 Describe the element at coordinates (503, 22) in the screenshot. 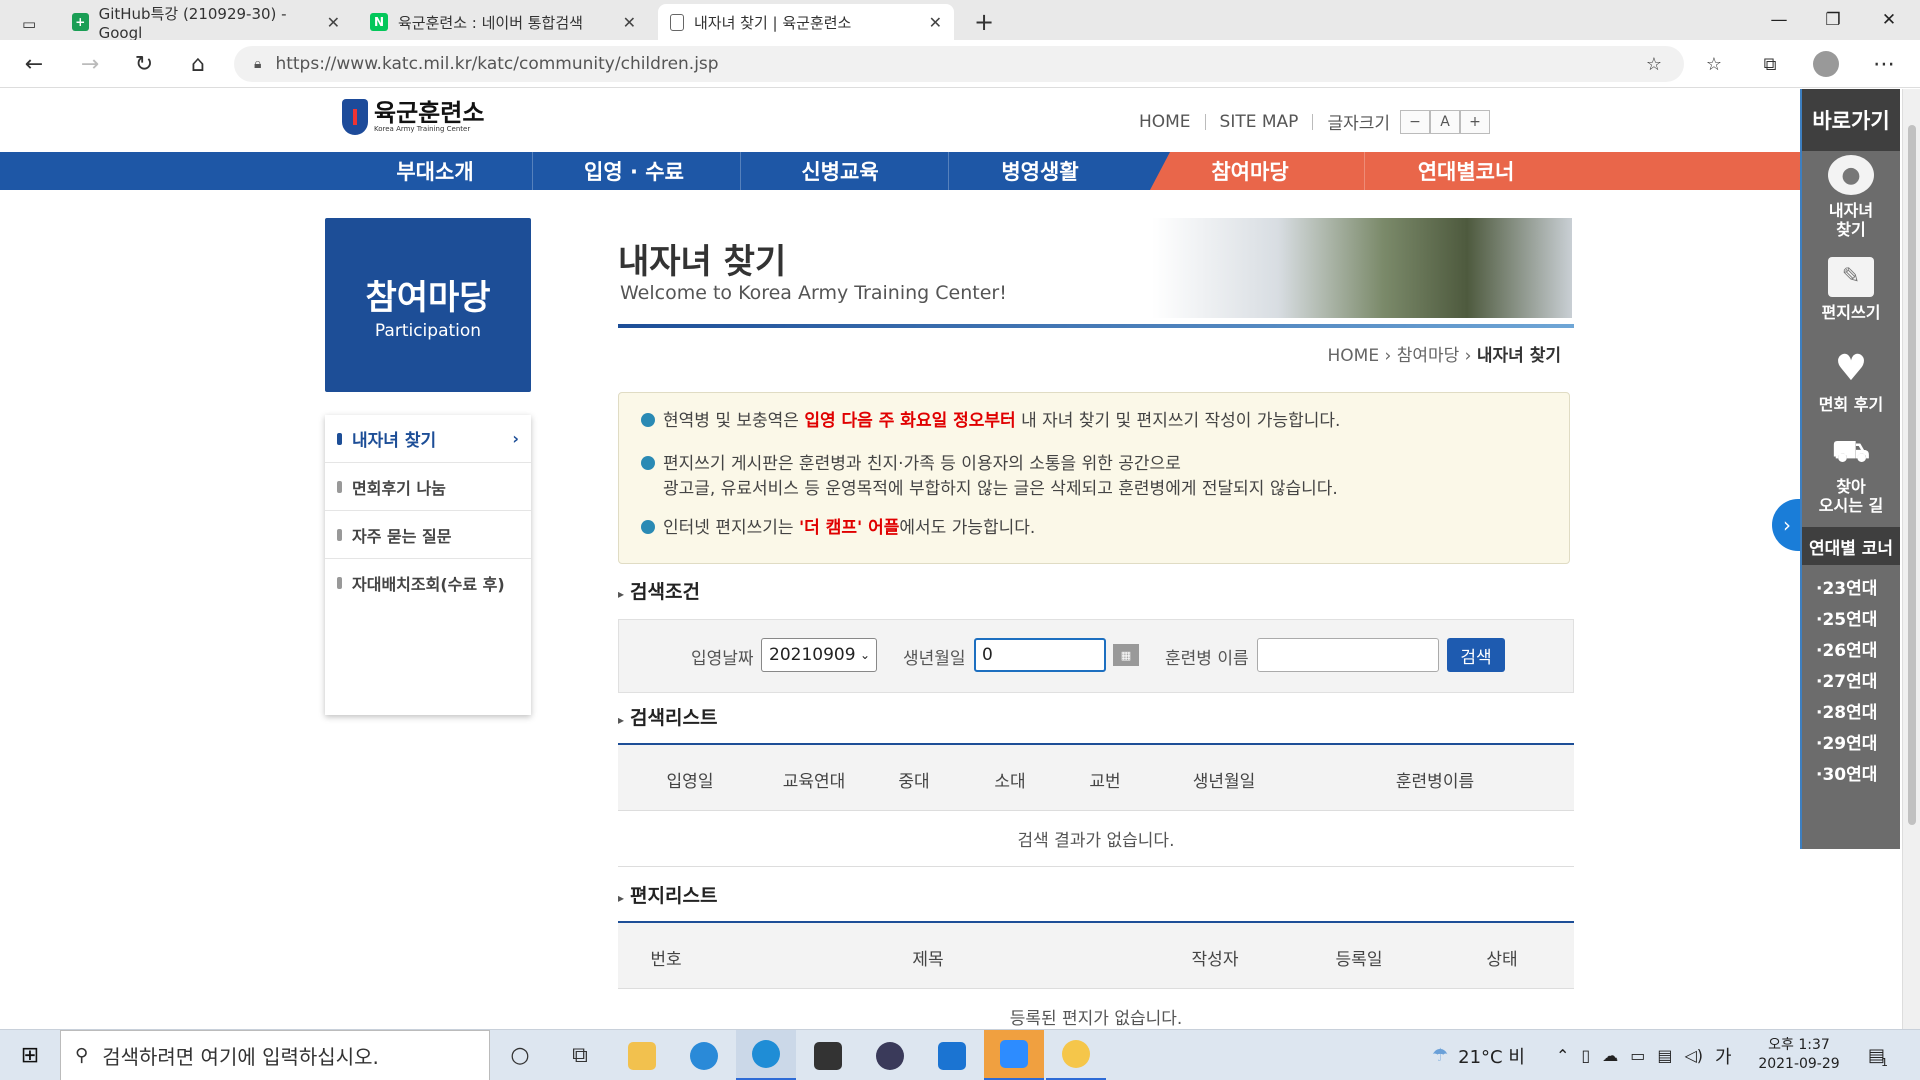

I see `tab-naver: N 육군훈련소 : 네이버 통합검색 ✕` at that location.